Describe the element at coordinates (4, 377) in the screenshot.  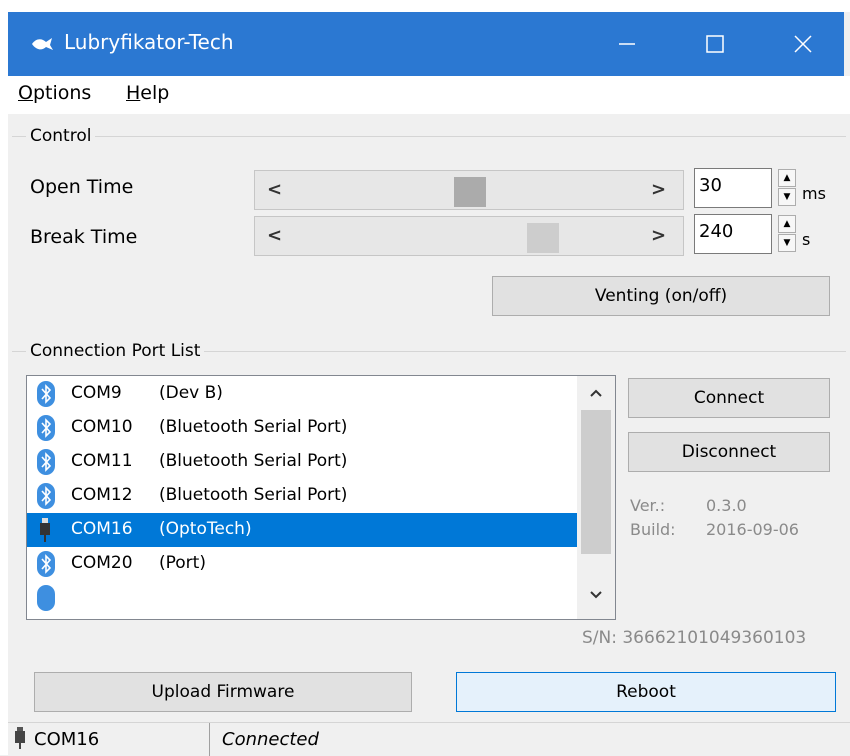
I see `left-margin` at that location.